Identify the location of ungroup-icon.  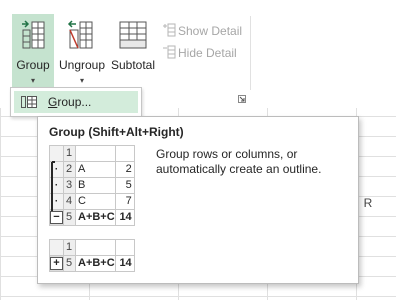
(80, 34).